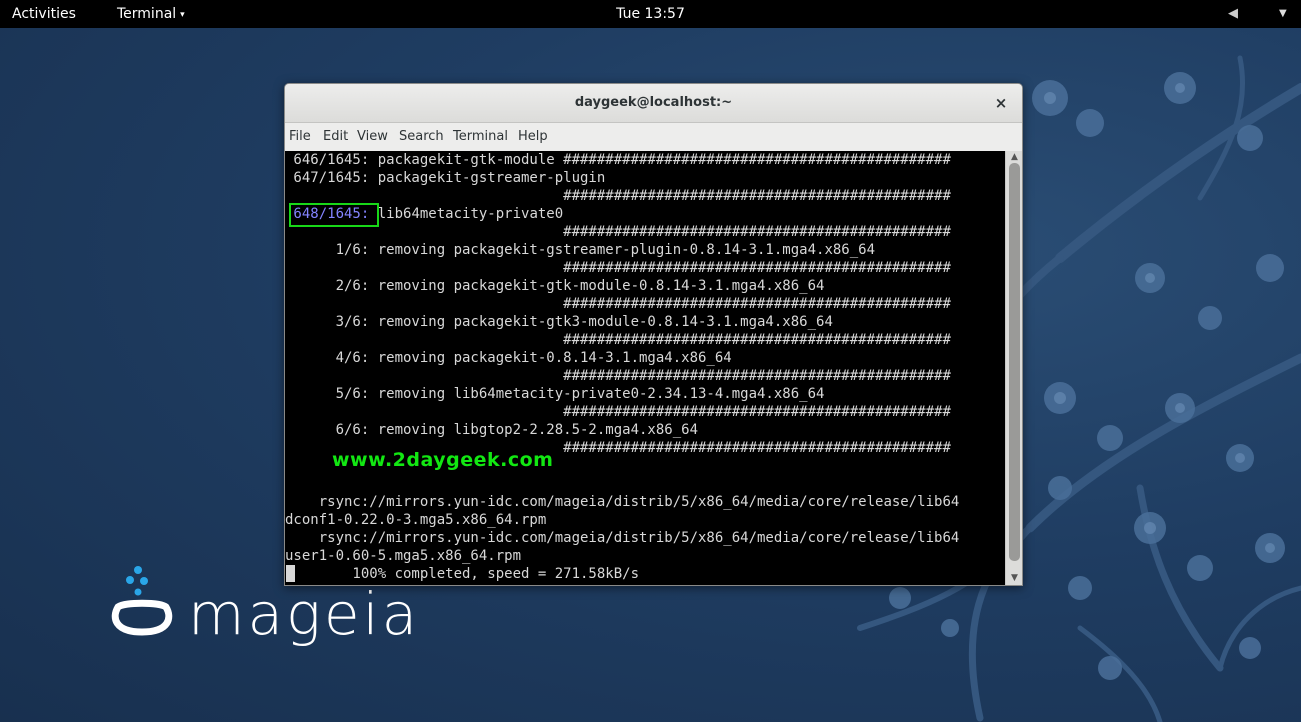 Image resolution: width=1301 pixels, height=722 pixels. I want to click on terminal-line: user1-0.60-5.mga5.x86_64.rpm, so click(403, 556).